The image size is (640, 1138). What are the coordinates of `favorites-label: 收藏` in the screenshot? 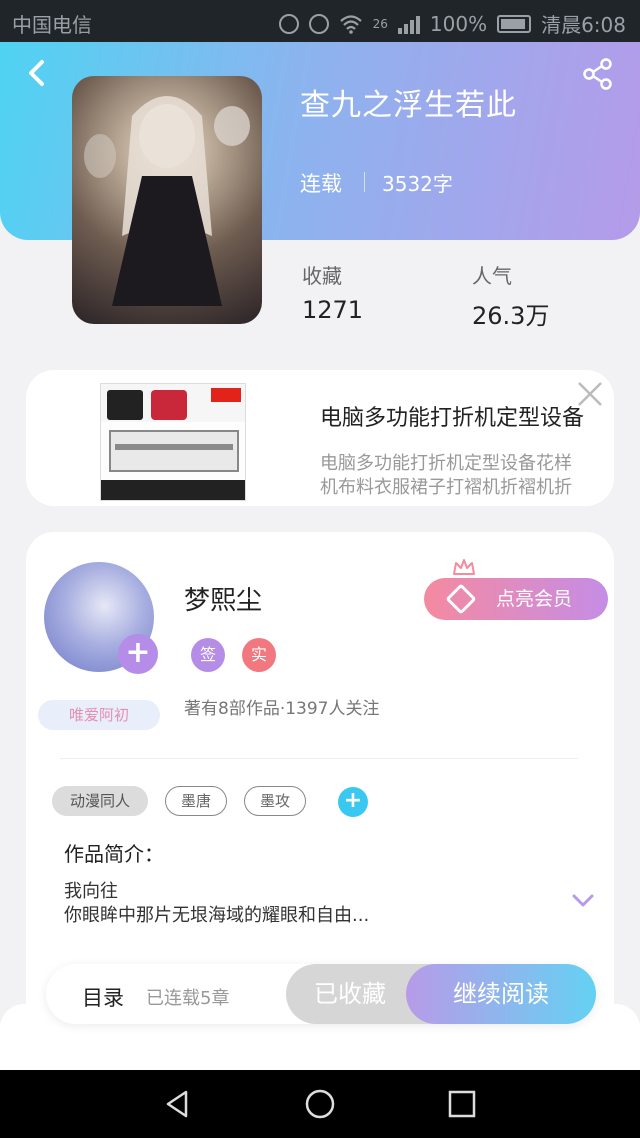 It's located at (322, 276).